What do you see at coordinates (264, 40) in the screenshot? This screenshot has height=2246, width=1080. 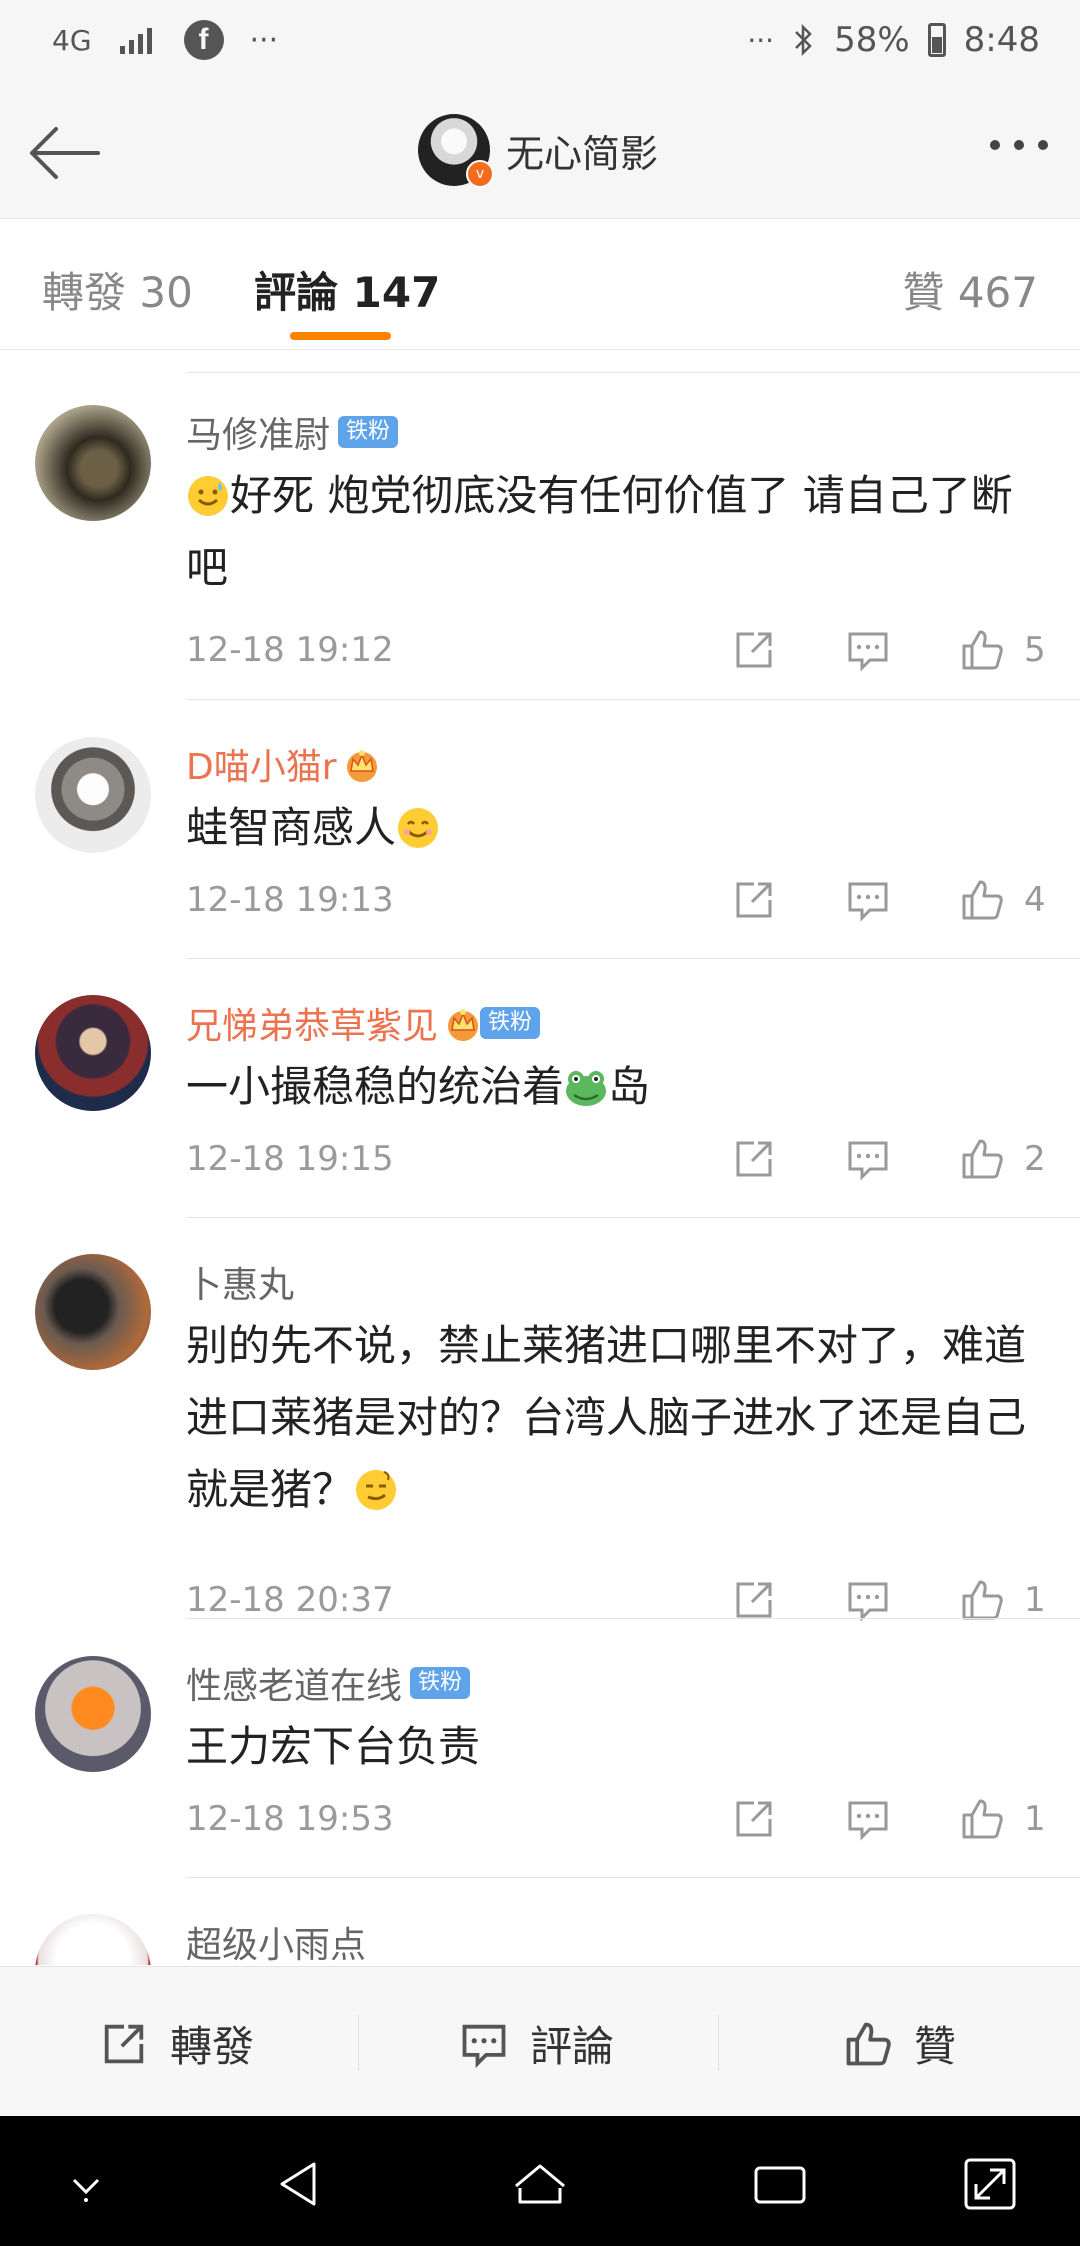 I see `status-left-more: ···` at bounding box center [264, 40].